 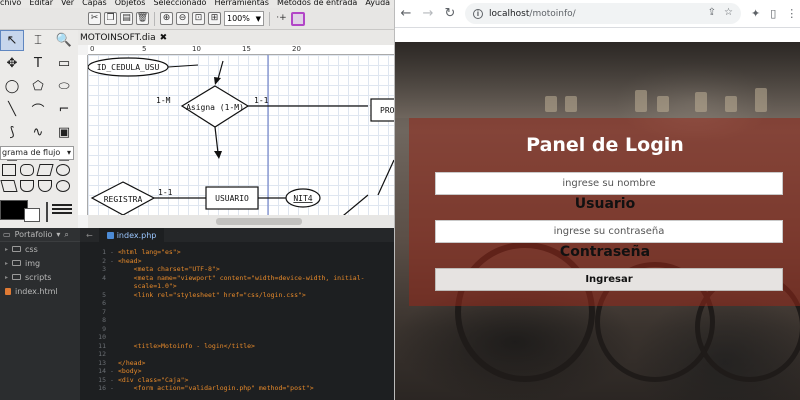 I want to click on line-width-selector, so click(x=60, y=212).